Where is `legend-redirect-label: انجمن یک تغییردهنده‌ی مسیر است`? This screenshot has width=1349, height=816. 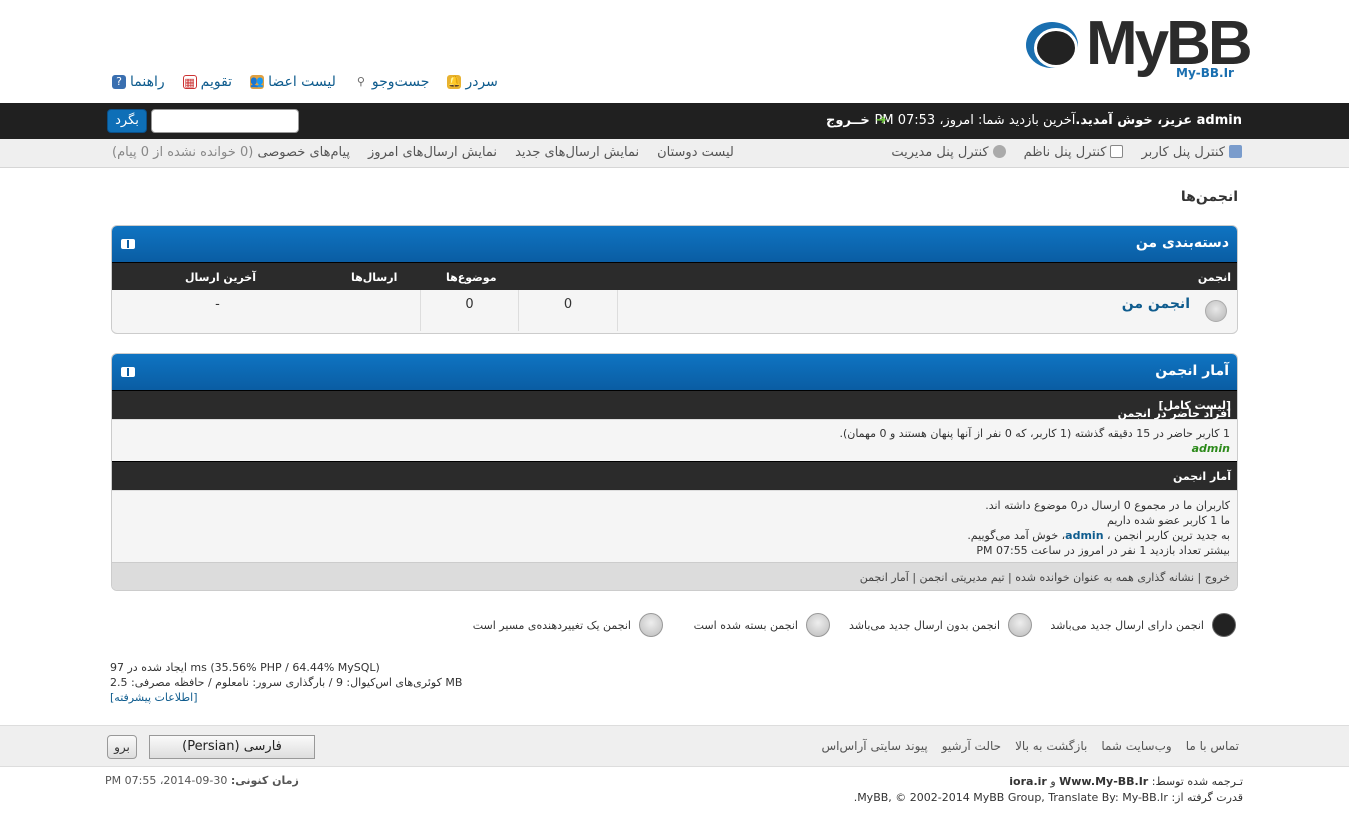
legend-redirect-label: انجمن یک تغییردهنده‌ی مسیر است is located at coordinates (551, 625).